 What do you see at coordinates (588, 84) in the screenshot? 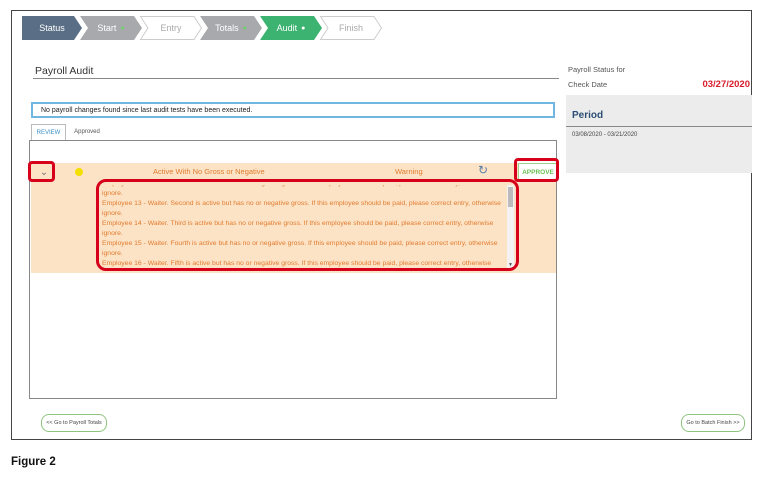
I see `check-date-label: Check Date` at bounding box center [588, 84].